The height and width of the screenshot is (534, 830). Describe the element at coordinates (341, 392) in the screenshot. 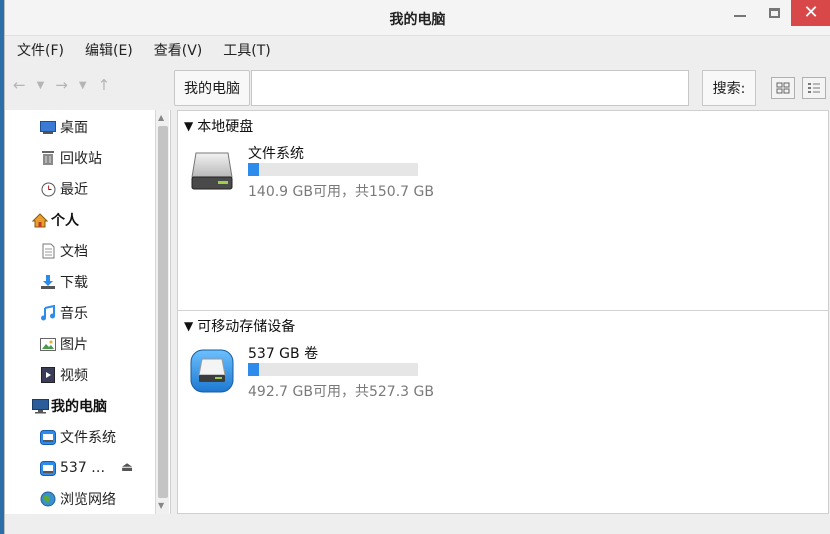

I see `drive-space-text: 492.7 GB可用，共527.3 GB` at that location.